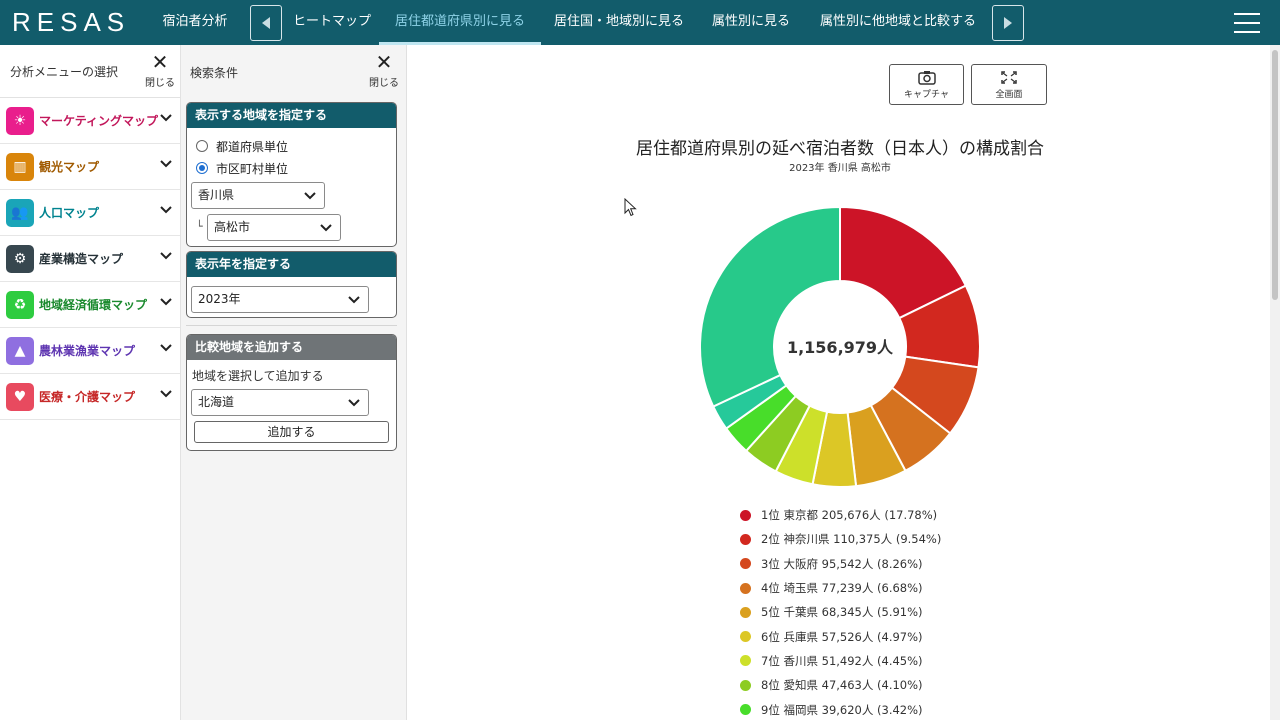 This screenshot has width=1280, height=722. Describe the element at coordinates (384, 62) in the screenshot. I see `close-icon: ✕` at that location.